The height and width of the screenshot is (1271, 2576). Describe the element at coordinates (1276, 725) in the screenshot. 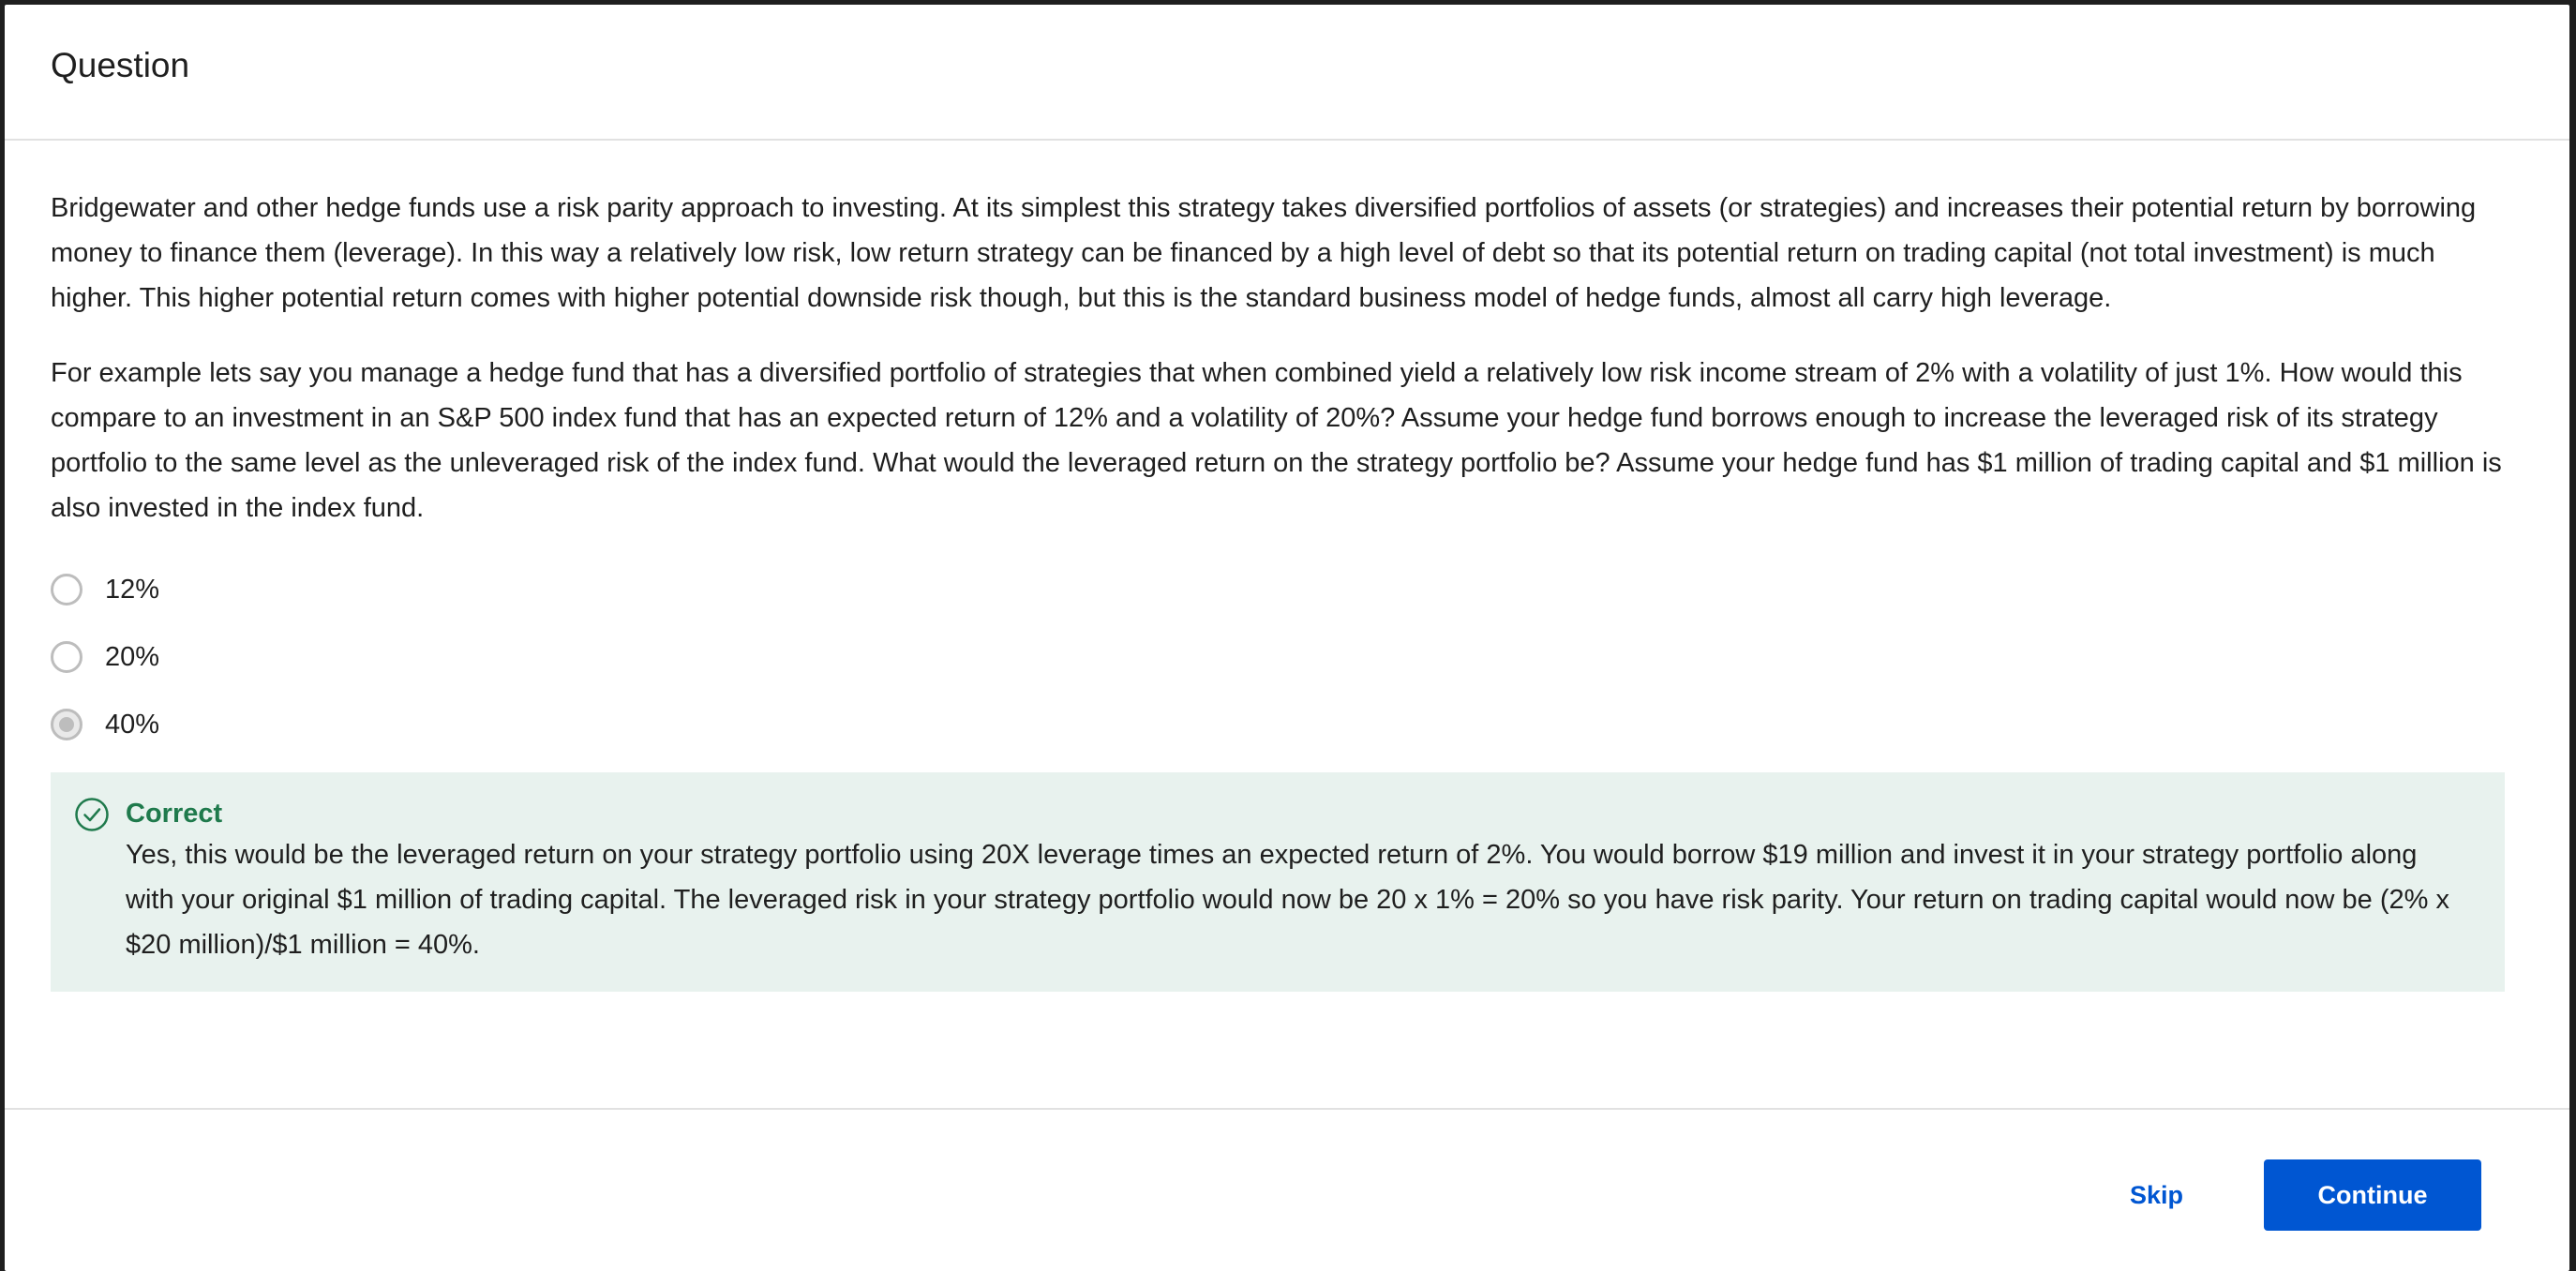

I see `answer-option-40: 40%` at that location.